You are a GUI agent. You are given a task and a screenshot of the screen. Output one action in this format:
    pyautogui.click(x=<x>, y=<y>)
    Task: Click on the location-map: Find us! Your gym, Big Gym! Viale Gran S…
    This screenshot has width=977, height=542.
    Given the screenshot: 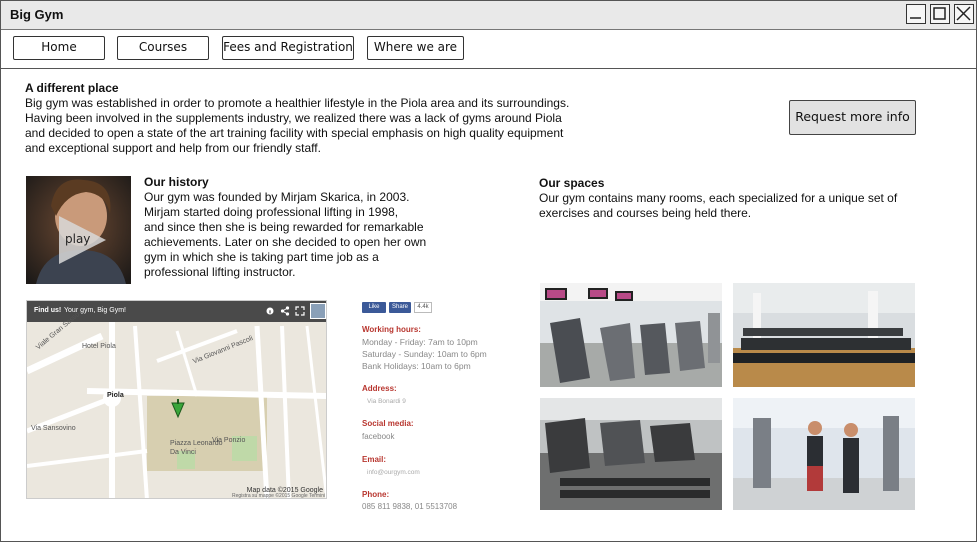 What is the action you would take?
    pyautogui.click(x=176, y=399)
    